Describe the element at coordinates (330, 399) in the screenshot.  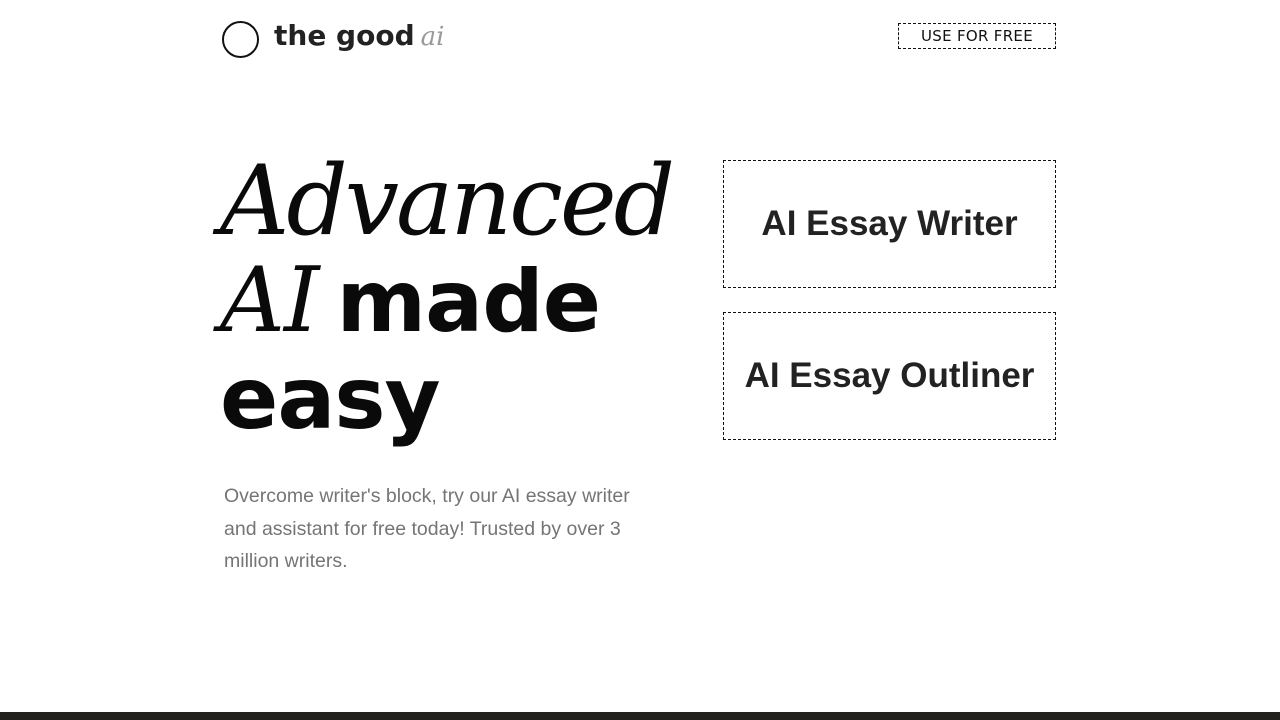
I see `hero-word-easy: easy` at that location.